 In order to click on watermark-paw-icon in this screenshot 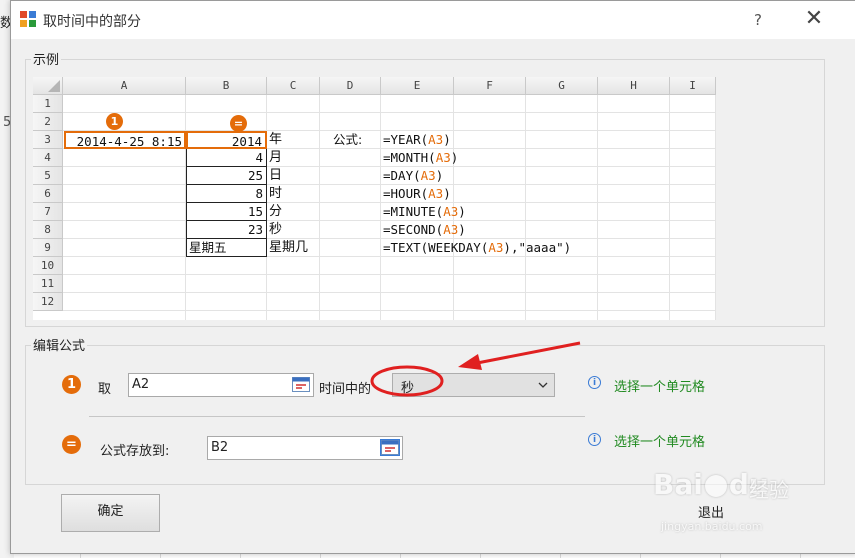, I will do `click(715, 486)`.